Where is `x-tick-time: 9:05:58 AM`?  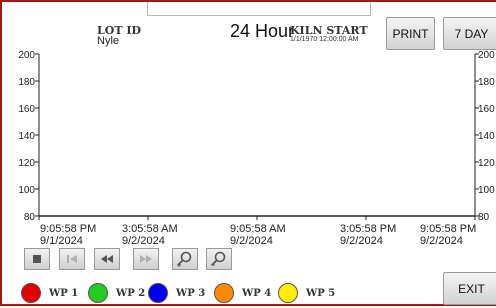
x-tick-time: 9:05:58 AM is located at coordinates (258, 229).